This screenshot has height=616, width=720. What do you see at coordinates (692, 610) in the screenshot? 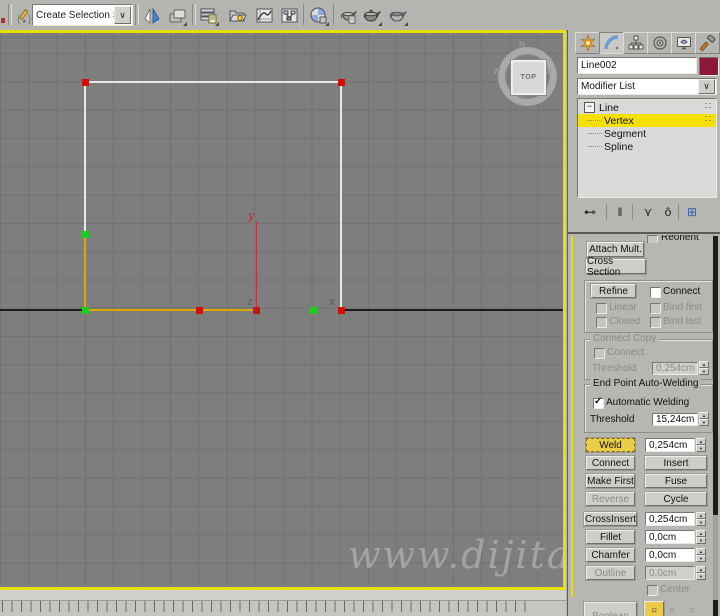
I see `boolean-intersect-icon: ○` at bounding box center [692, 610].